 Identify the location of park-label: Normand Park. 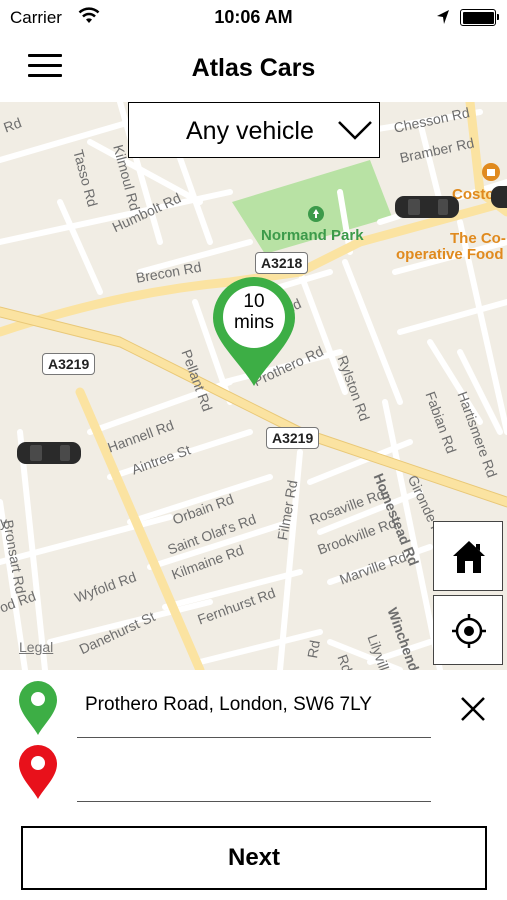
(312, 235).